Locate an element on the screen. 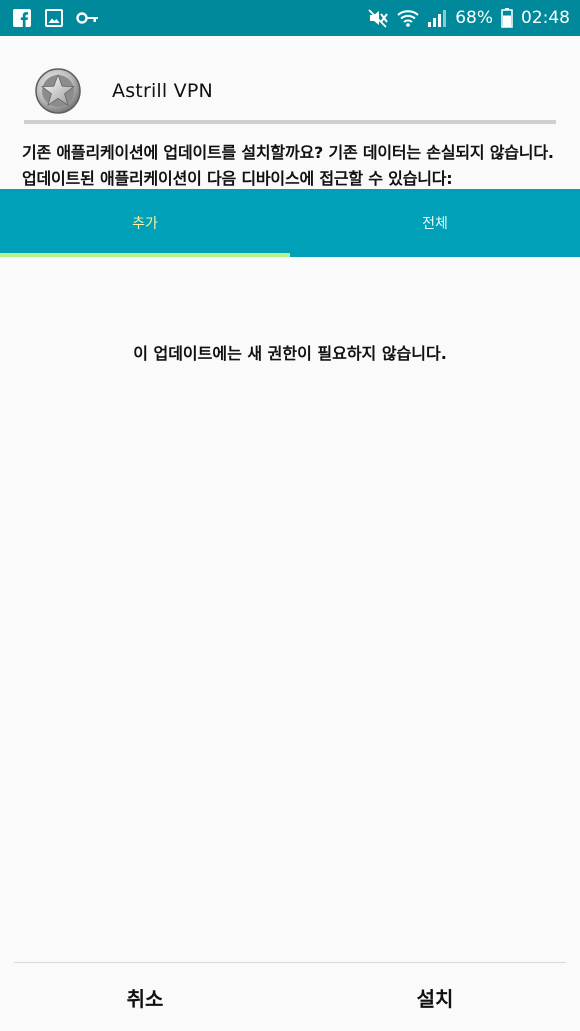  facebook-icon is located at coordinates (22, 18).